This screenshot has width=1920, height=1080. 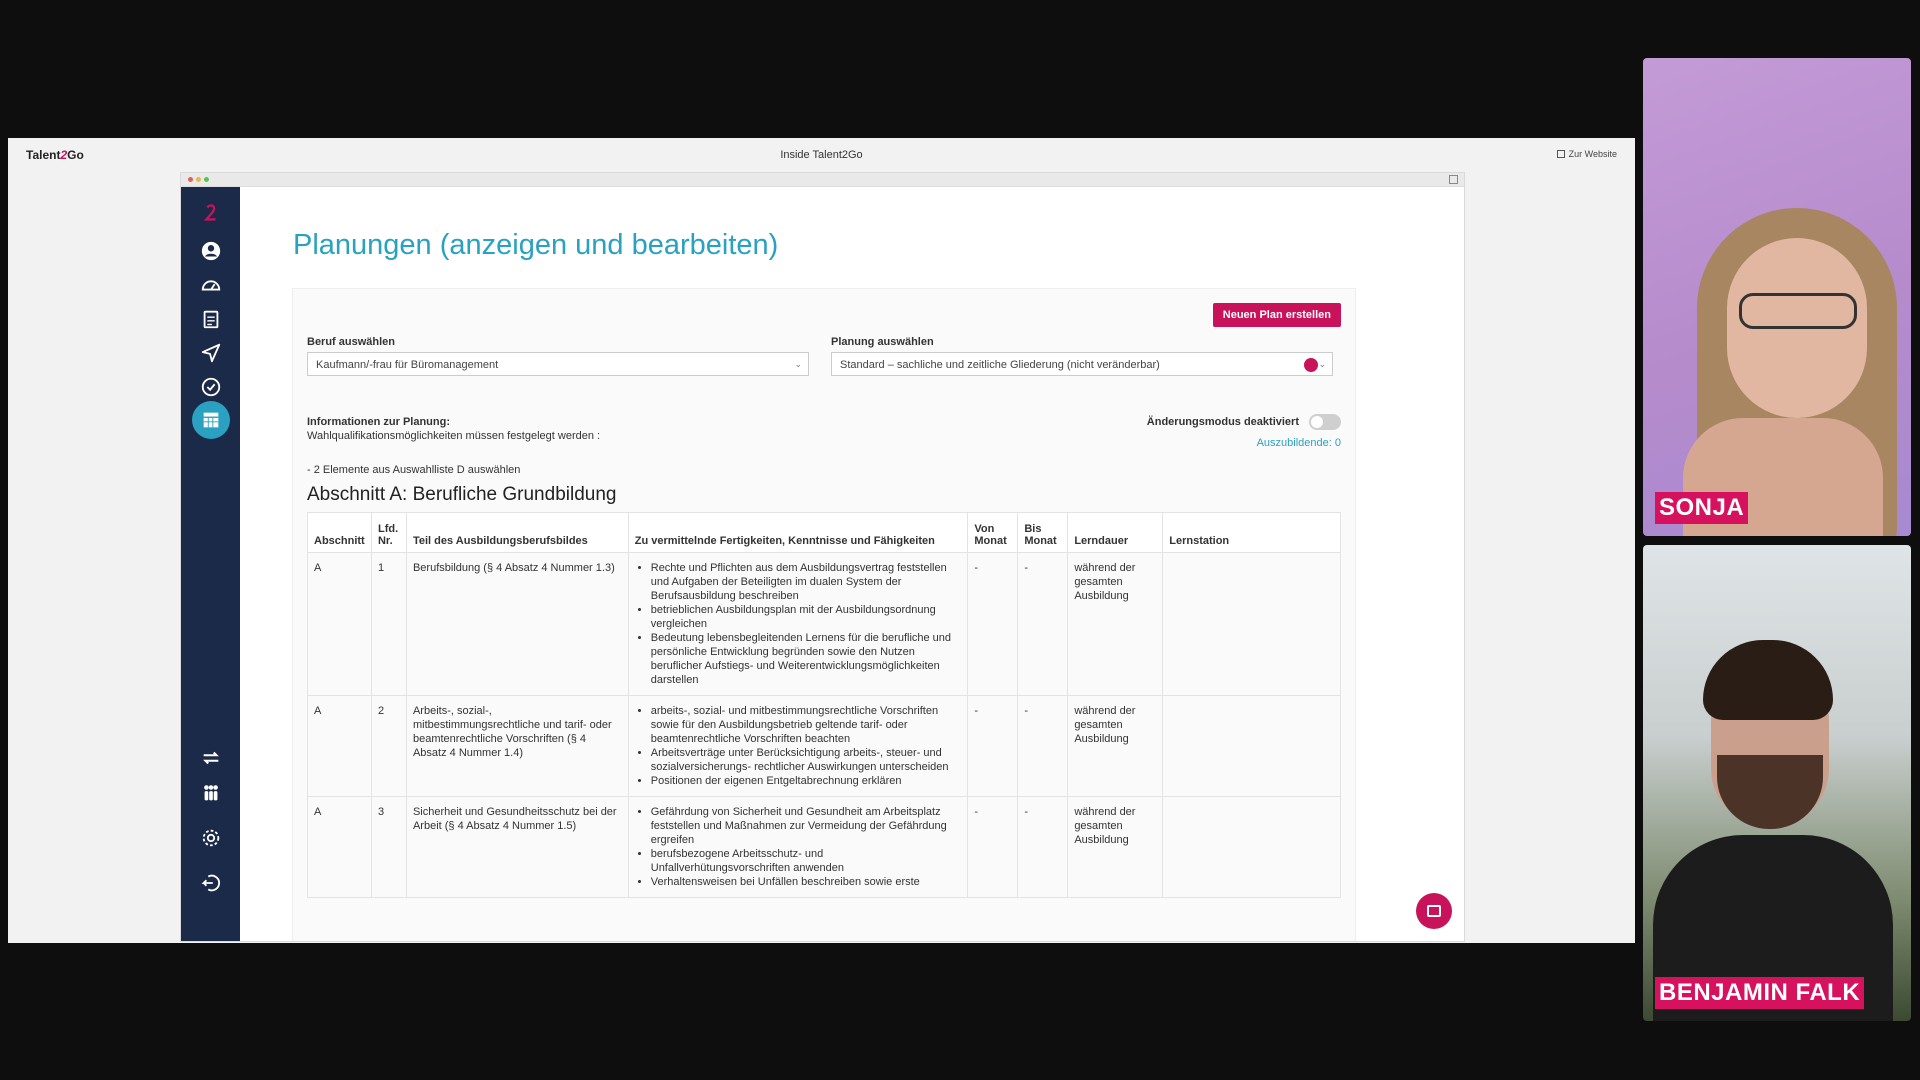 What do you see at coordinates (339, 532) in the screenshot?
I see `column-header: Abschnitt` at bounding box center [339, 532].